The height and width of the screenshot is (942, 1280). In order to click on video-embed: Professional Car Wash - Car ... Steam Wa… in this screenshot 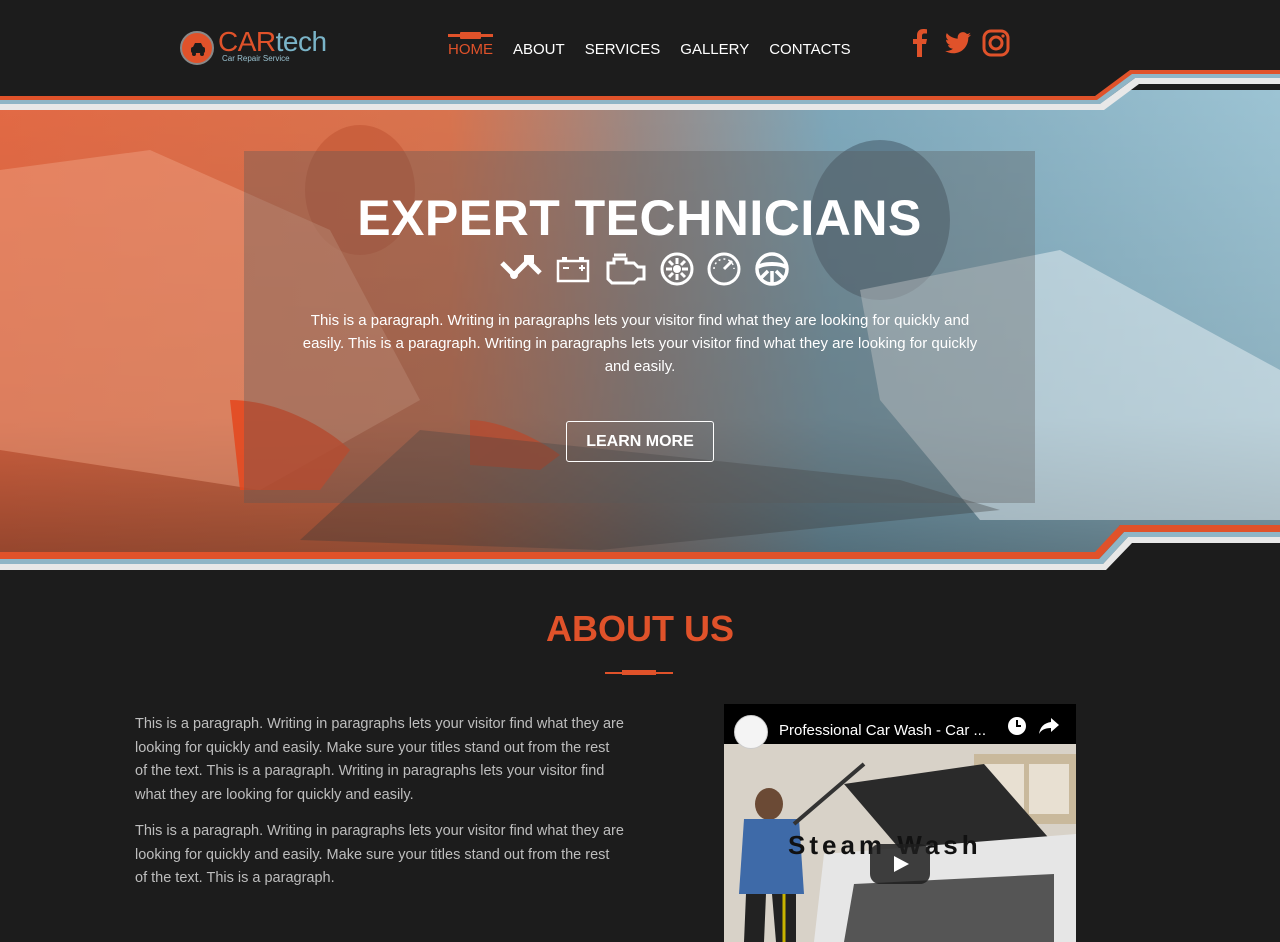, I will do `click(900, 823)`.